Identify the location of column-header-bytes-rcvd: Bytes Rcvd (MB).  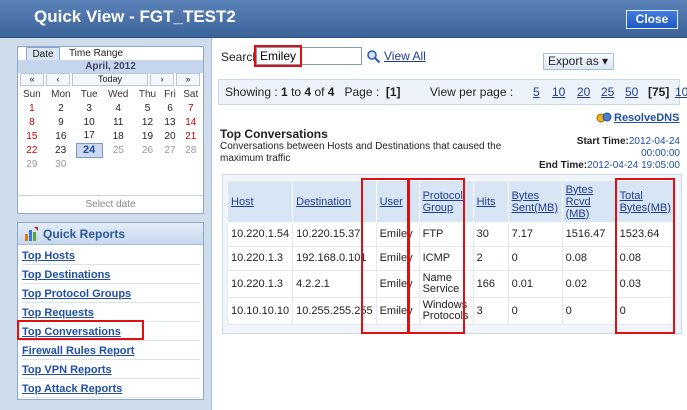
(589, 201).